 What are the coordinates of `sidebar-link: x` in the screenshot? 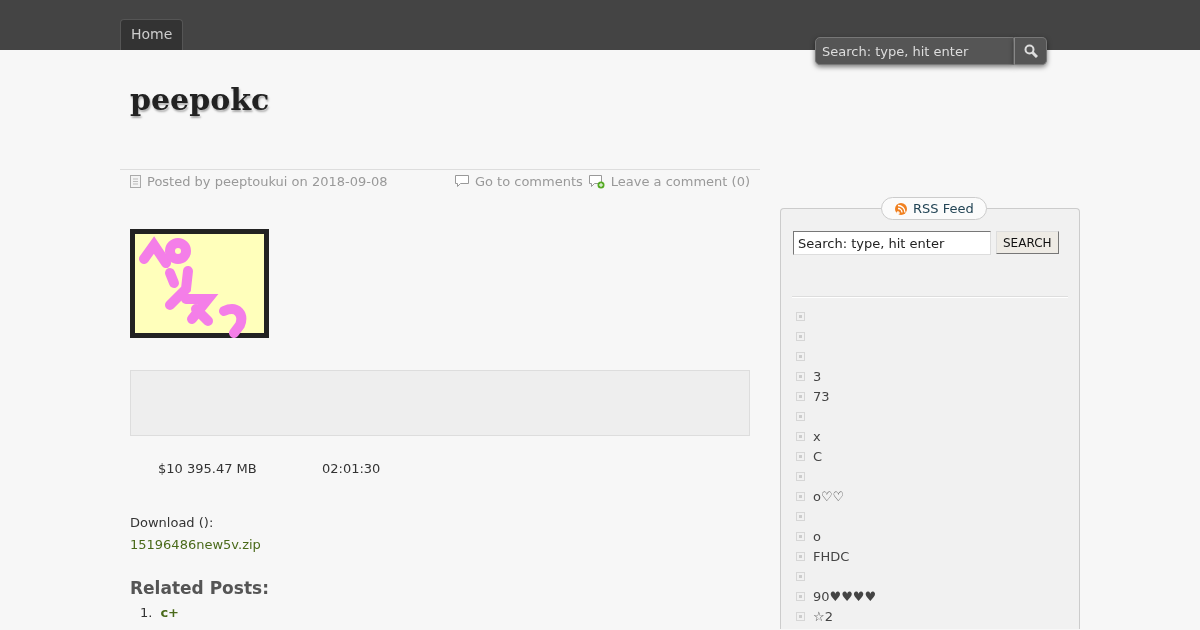 It's located at (817, 436).